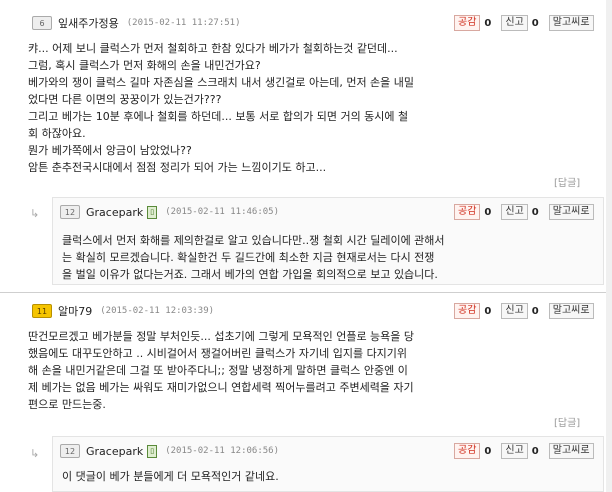  Describe the element at coordinates (222, 451) in the screenshot. I see `reply-date: (2015-02-11 12:06:56)` at that location.